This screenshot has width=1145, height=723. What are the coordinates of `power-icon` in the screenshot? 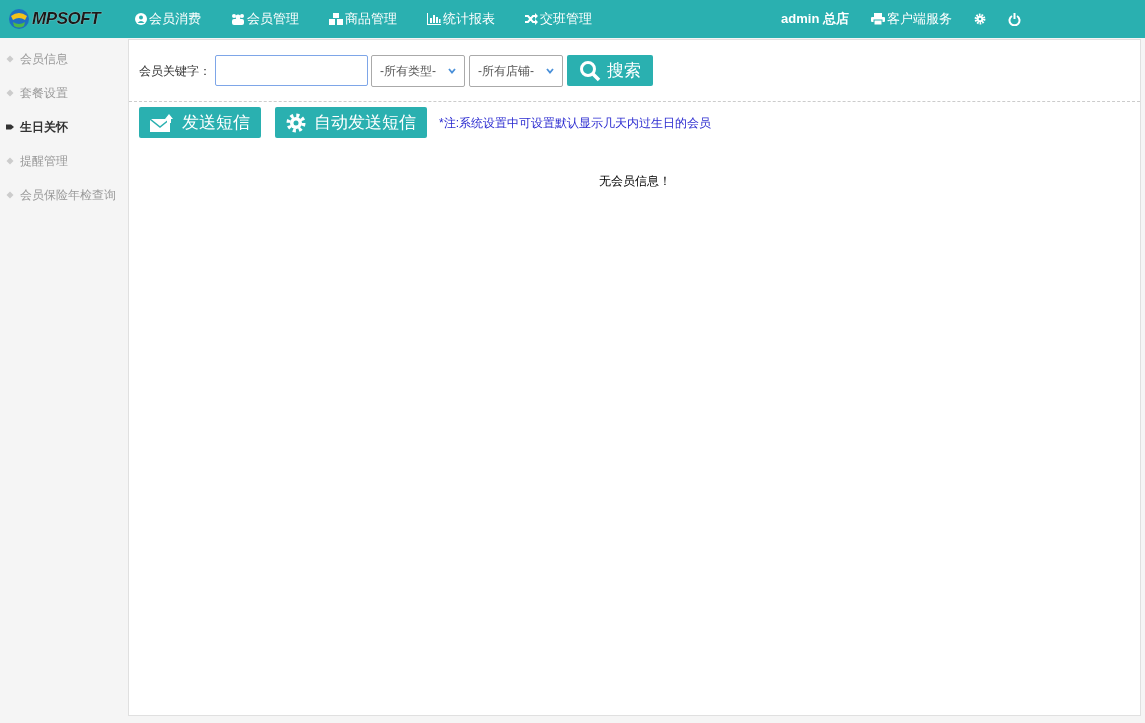 It's located at (1014, 19).